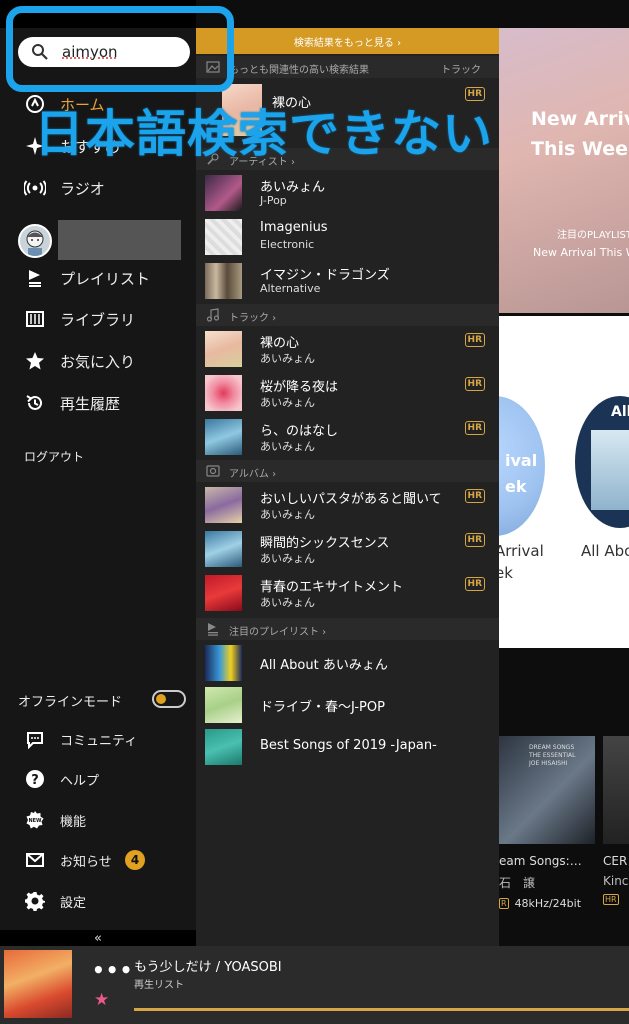  I want to click on sidebar-item-favorites: お気に入り, so click(98, 361).